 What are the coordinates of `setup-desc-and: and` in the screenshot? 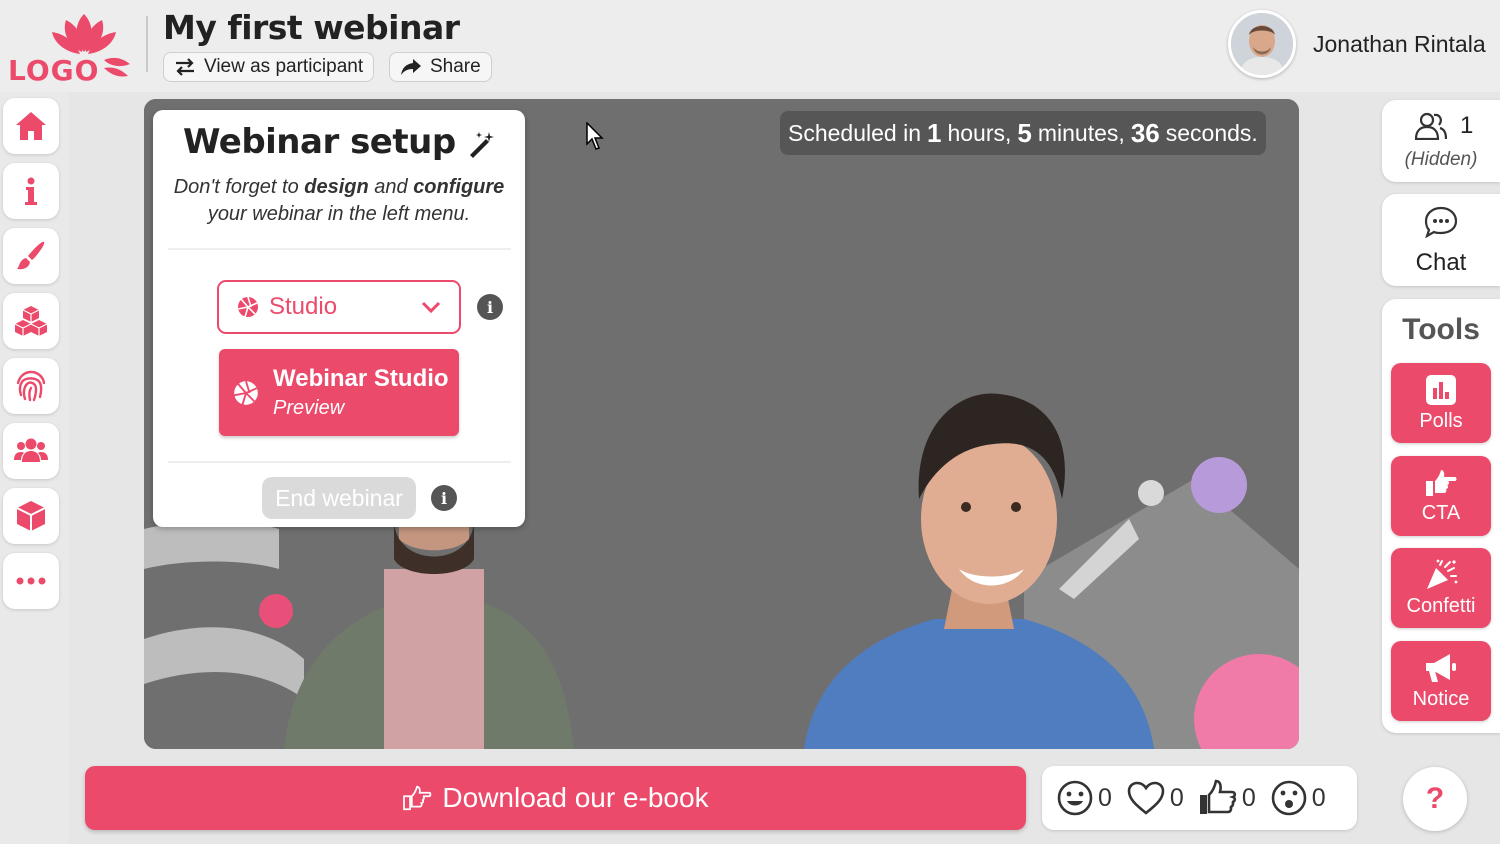 It's located at (391, 187).